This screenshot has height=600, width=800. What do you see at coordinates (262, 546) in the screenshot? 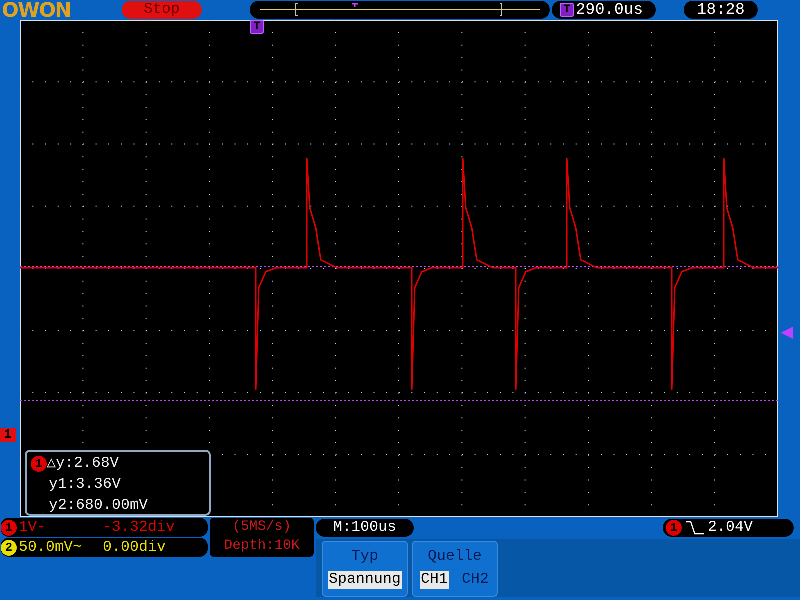
I see `memory-depth: Depth:10K` at bounding box center [262, 546].